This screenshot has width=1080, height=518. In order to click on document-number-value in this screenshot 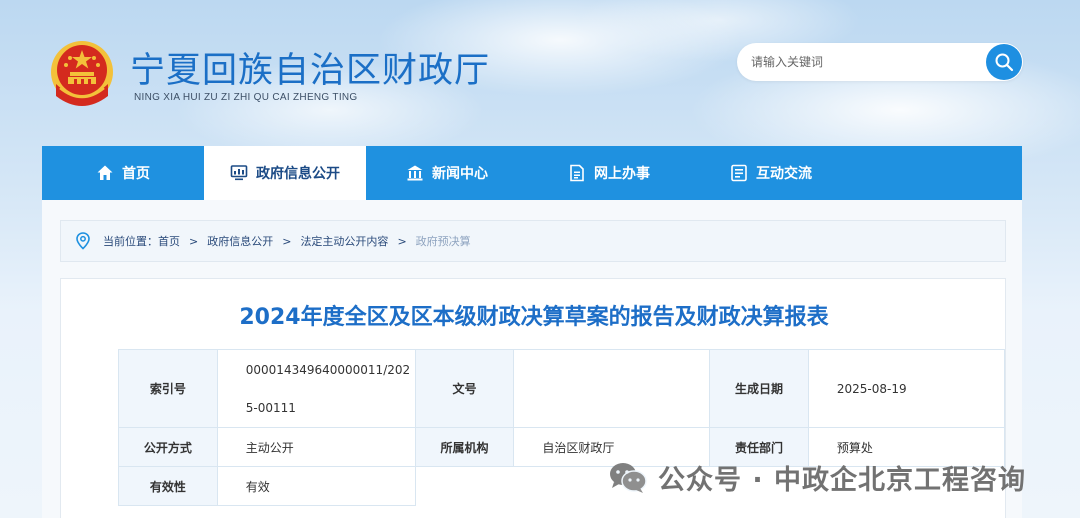, I will do `click(612, 388)`.